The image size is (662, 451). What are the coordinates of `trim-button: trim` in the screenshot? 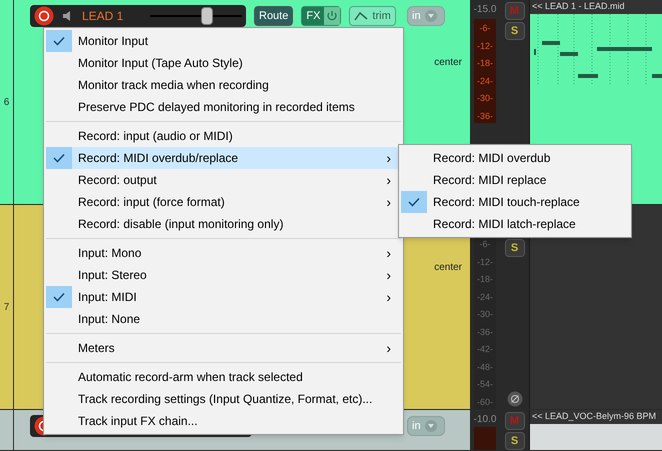 It's located at (372, 16).